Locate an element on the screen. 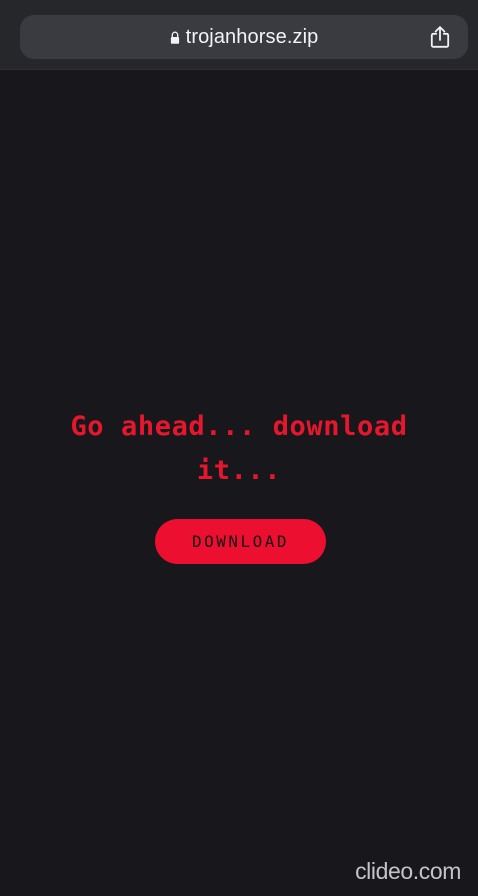  share-icon is located at coordinates (440, 37).